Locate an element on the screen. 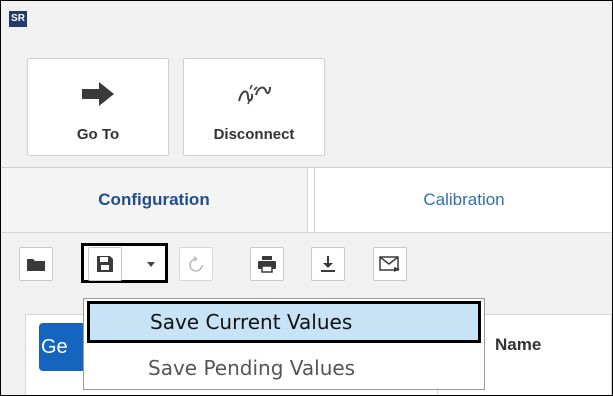  column-header-name: Name is located at coordinates (518, 345).